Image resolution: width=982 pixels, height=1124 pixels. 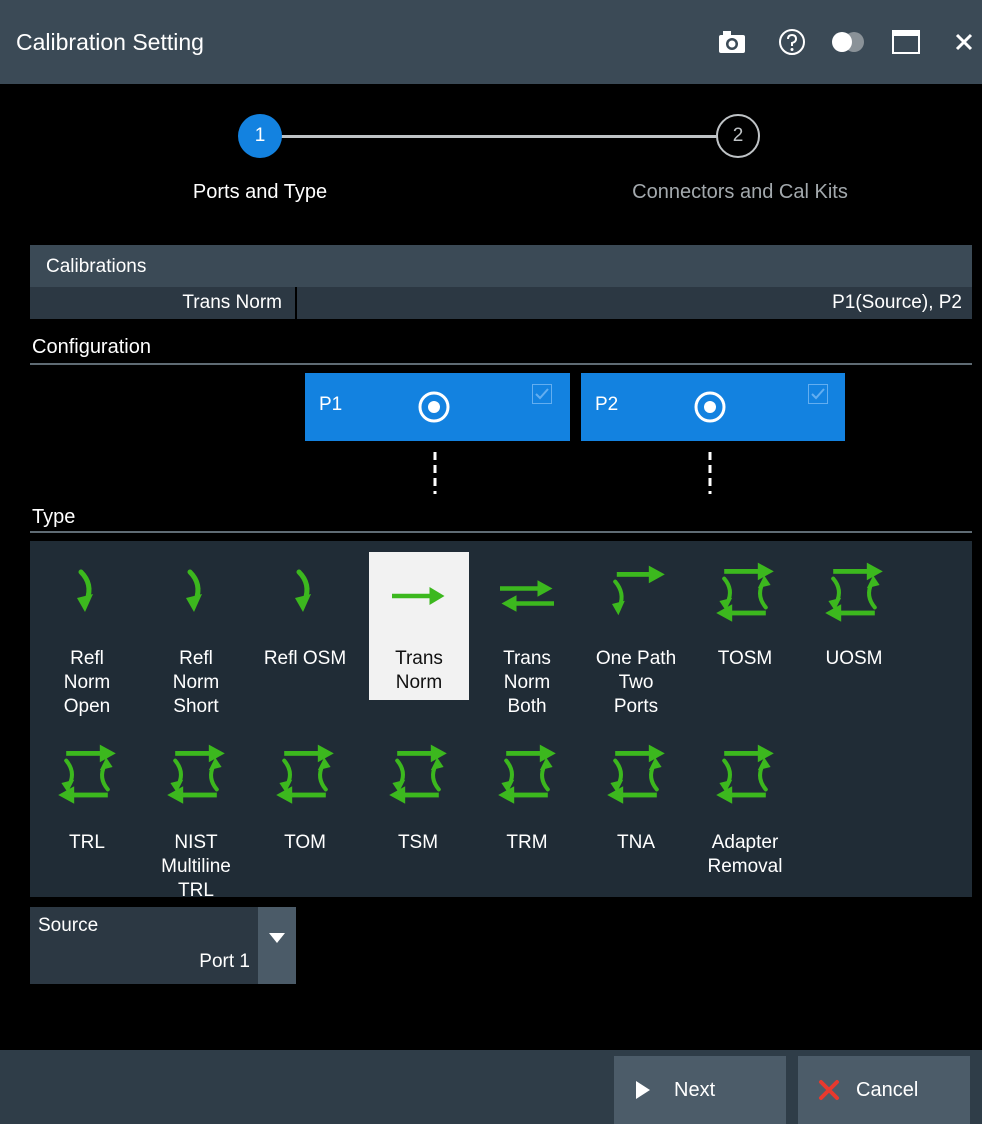 What do you see at coordinates (418, 813) in the screenshot?
I see `type-tsm: TSM` at bounding box center [418, 813].